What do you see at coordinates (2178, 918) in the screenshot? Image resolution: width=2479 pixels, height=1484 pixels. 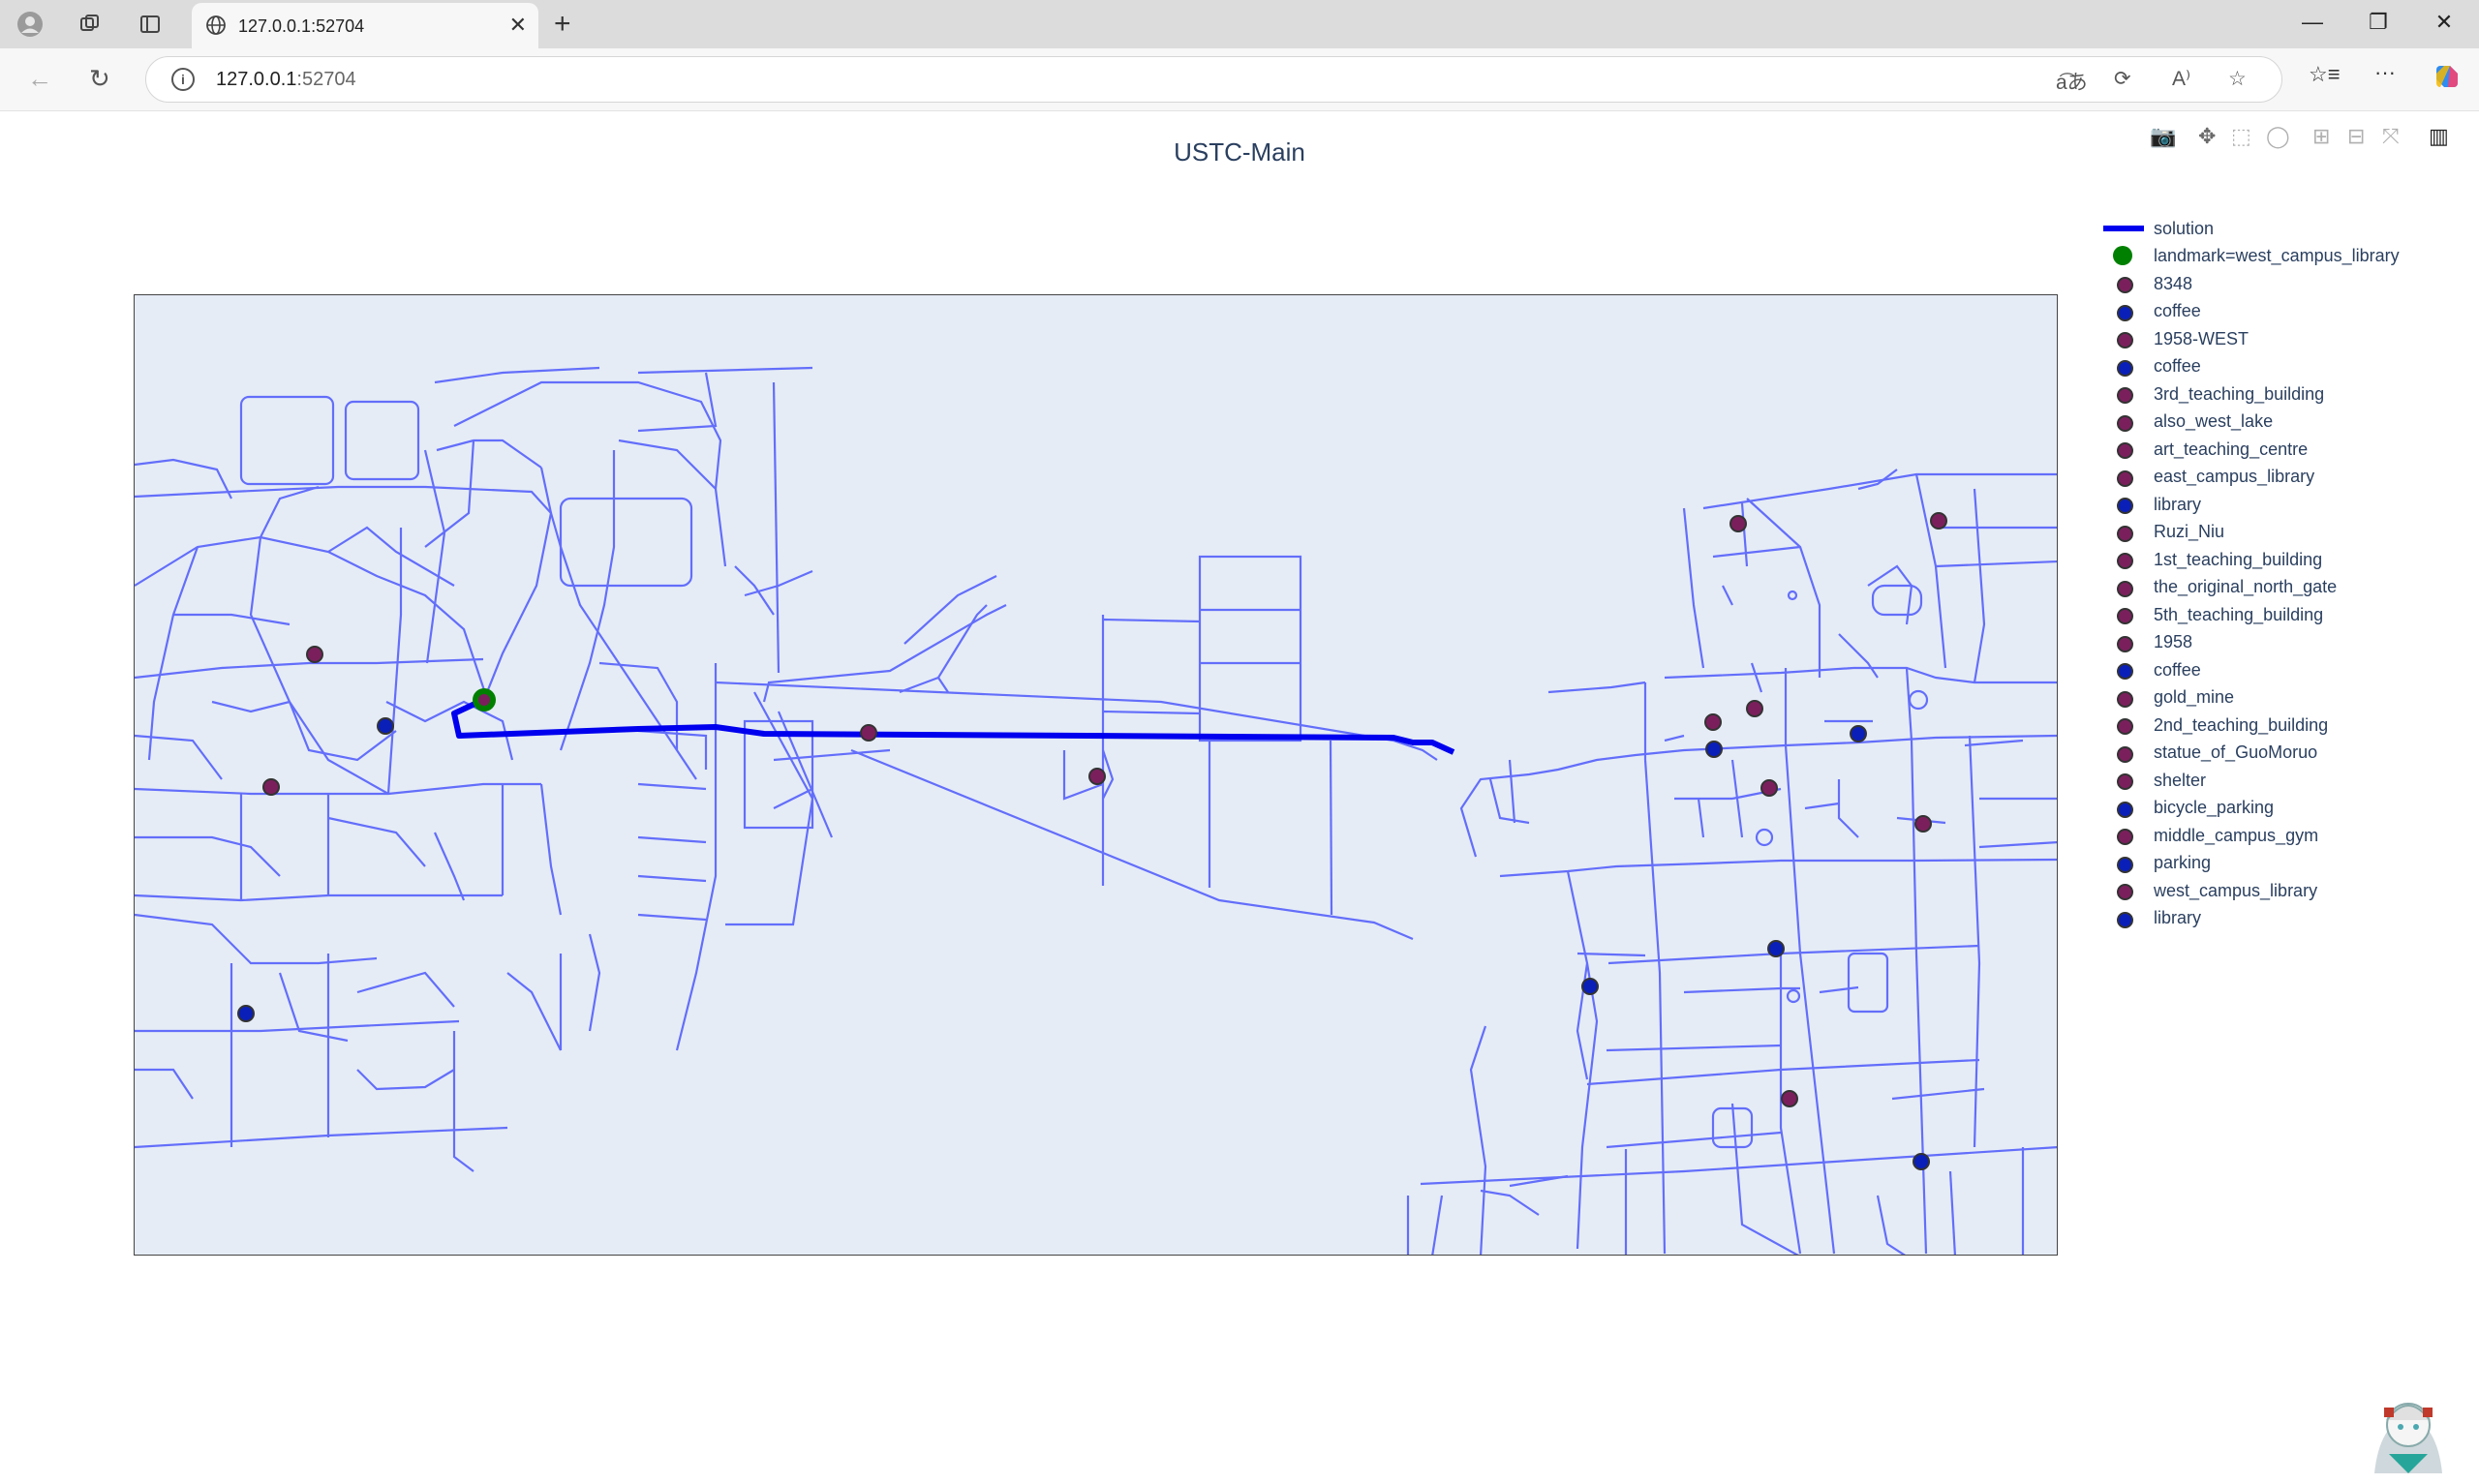 I see `legend-label: library` at bounding box center [2178, 918].